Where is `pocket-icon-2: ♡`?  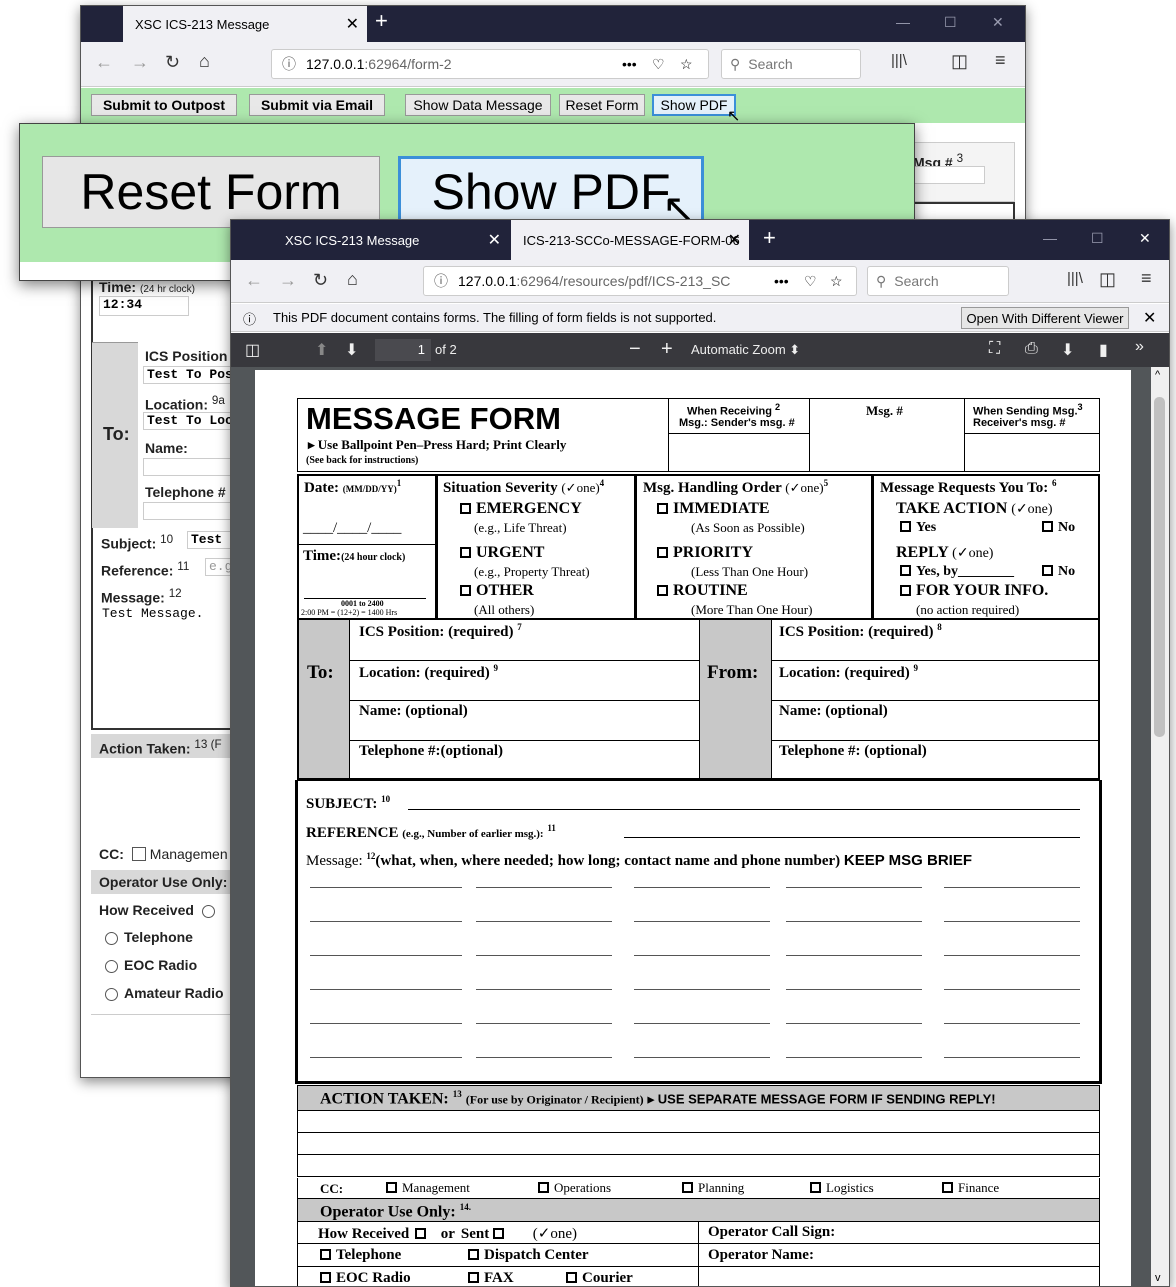
pocket-icon-2: ♡ is located at coordinates (810, 281).